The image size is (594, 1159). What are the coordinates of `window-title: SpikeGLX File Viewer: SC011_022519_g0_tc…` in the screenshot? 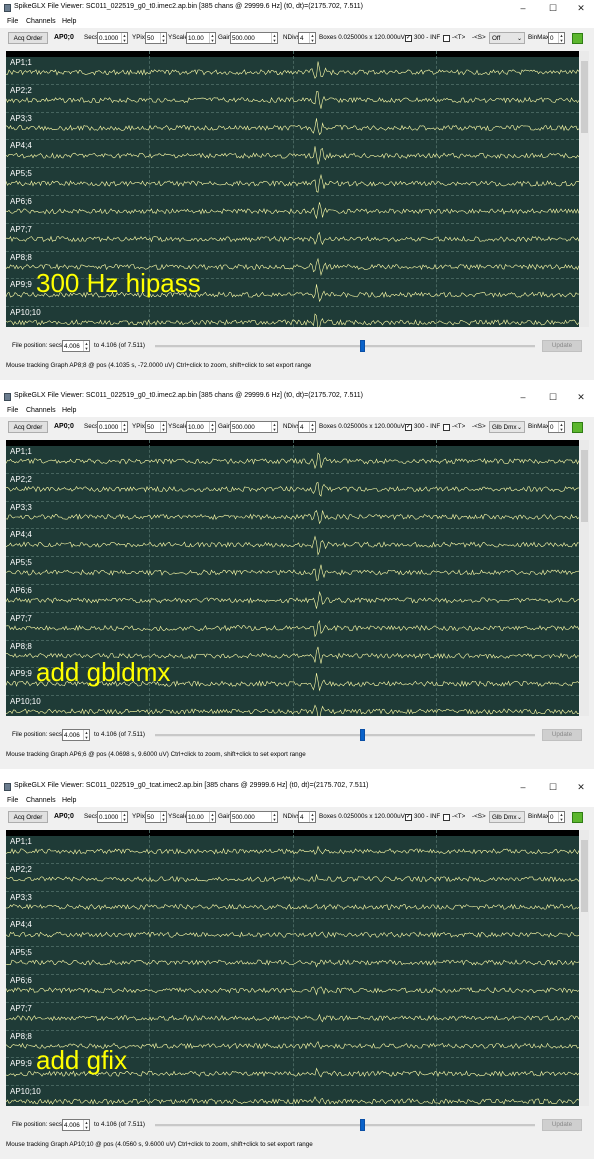 It's located at (191, 785).